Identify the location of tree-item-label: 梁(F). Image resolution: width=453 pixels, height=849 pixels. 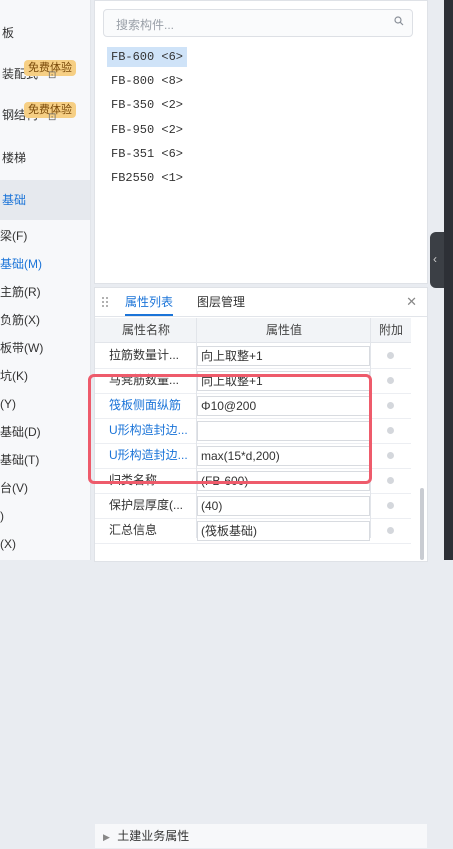
(14, 236).